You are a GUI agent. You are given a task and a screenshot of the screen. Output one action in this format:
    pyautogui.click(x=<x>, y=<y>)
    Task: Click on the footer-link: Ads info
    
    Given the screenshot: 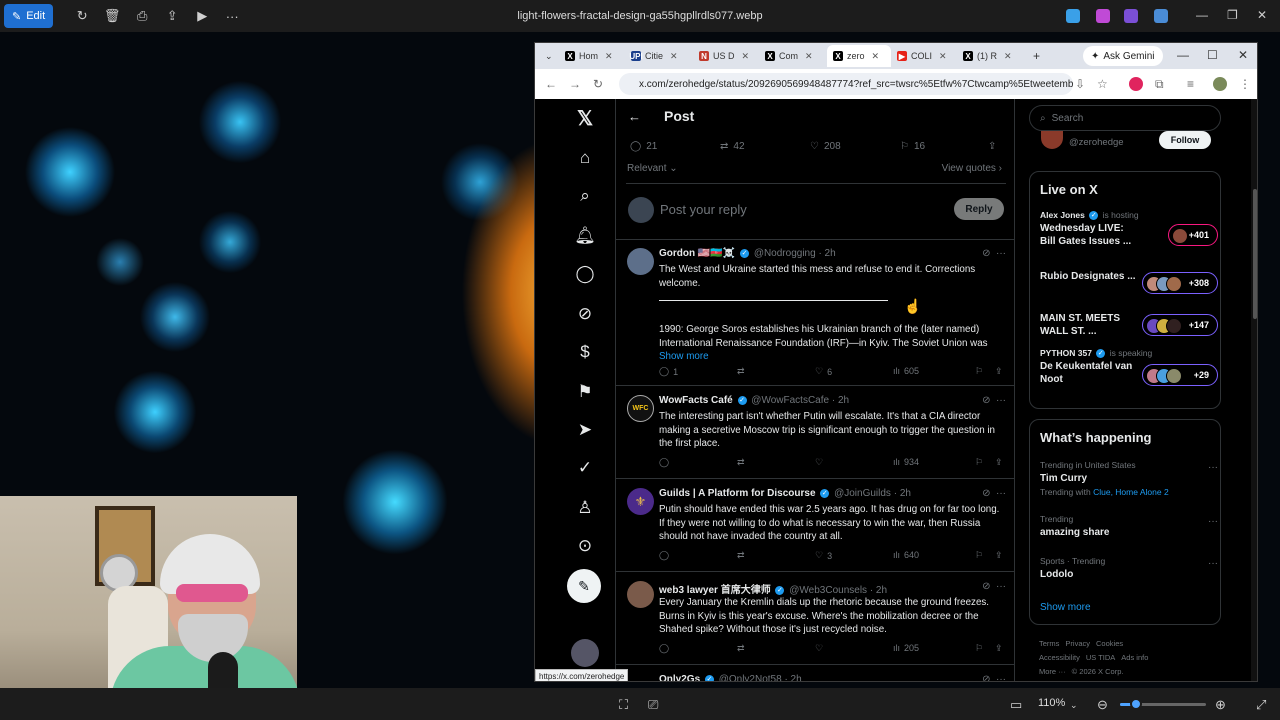 What is the action you would take?
    pyautogui.click(x=1134, y=657)
    